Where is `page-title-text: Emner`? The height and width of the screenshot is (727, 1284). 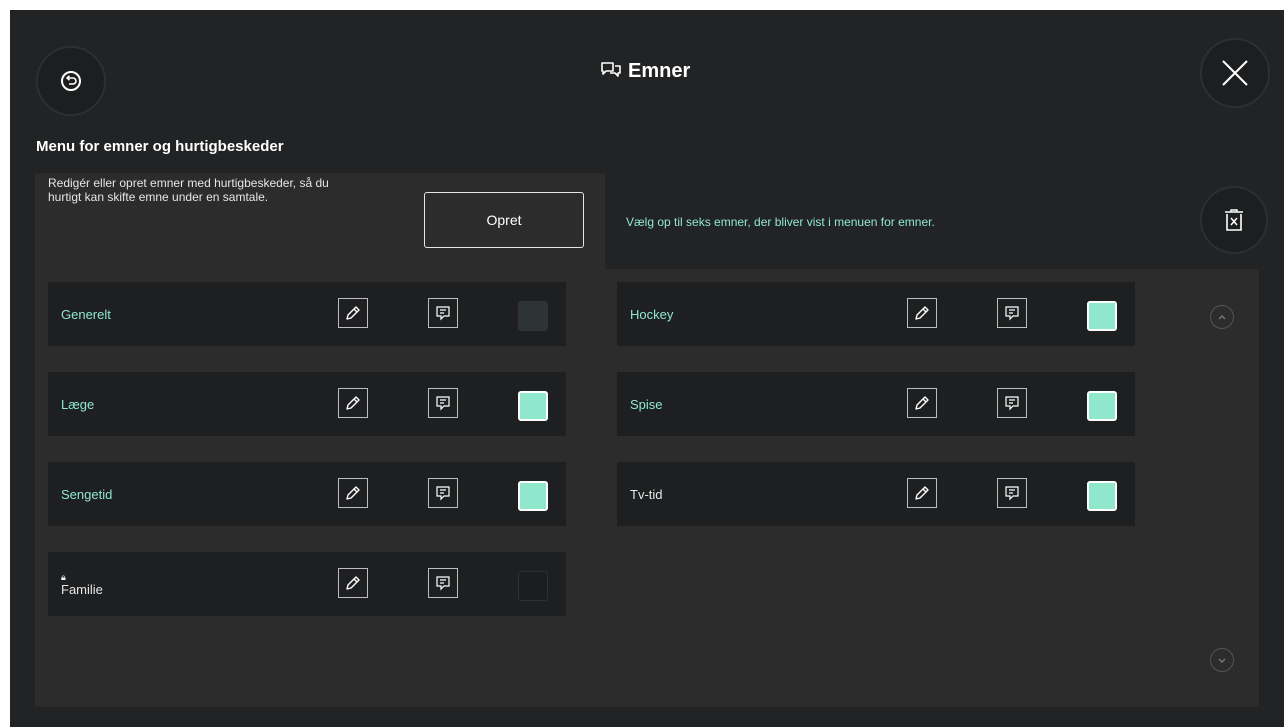 page-title-text: Emner is located at coordinates (659, 70).